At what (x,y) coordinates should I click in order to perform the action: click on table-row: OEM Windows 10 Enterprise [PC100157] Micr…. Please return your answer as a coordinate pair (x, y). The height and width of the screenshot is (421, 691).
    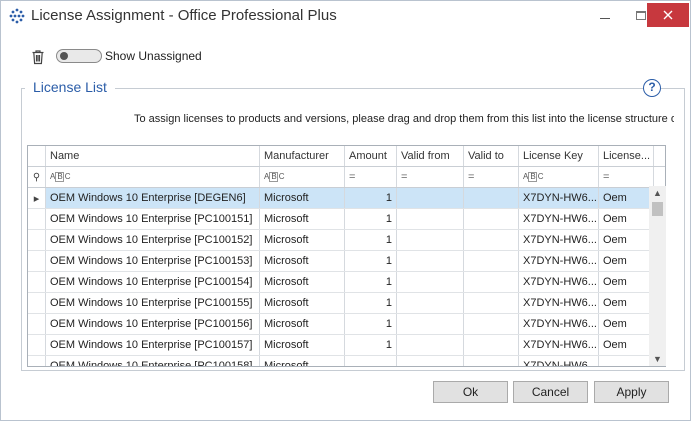
    Looking at the image, I should click on (346, 345).